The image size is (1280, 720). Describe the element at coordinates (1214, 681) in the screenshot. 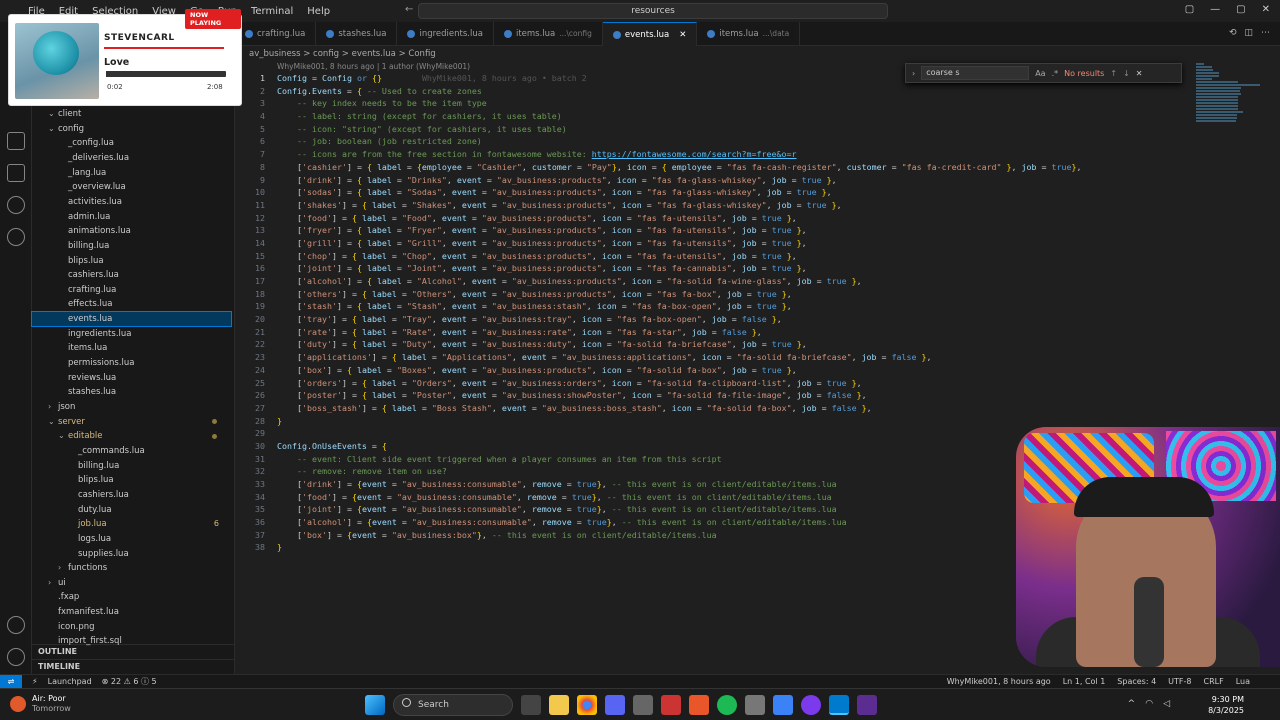

I see `line-ending: CRLF` at that location.